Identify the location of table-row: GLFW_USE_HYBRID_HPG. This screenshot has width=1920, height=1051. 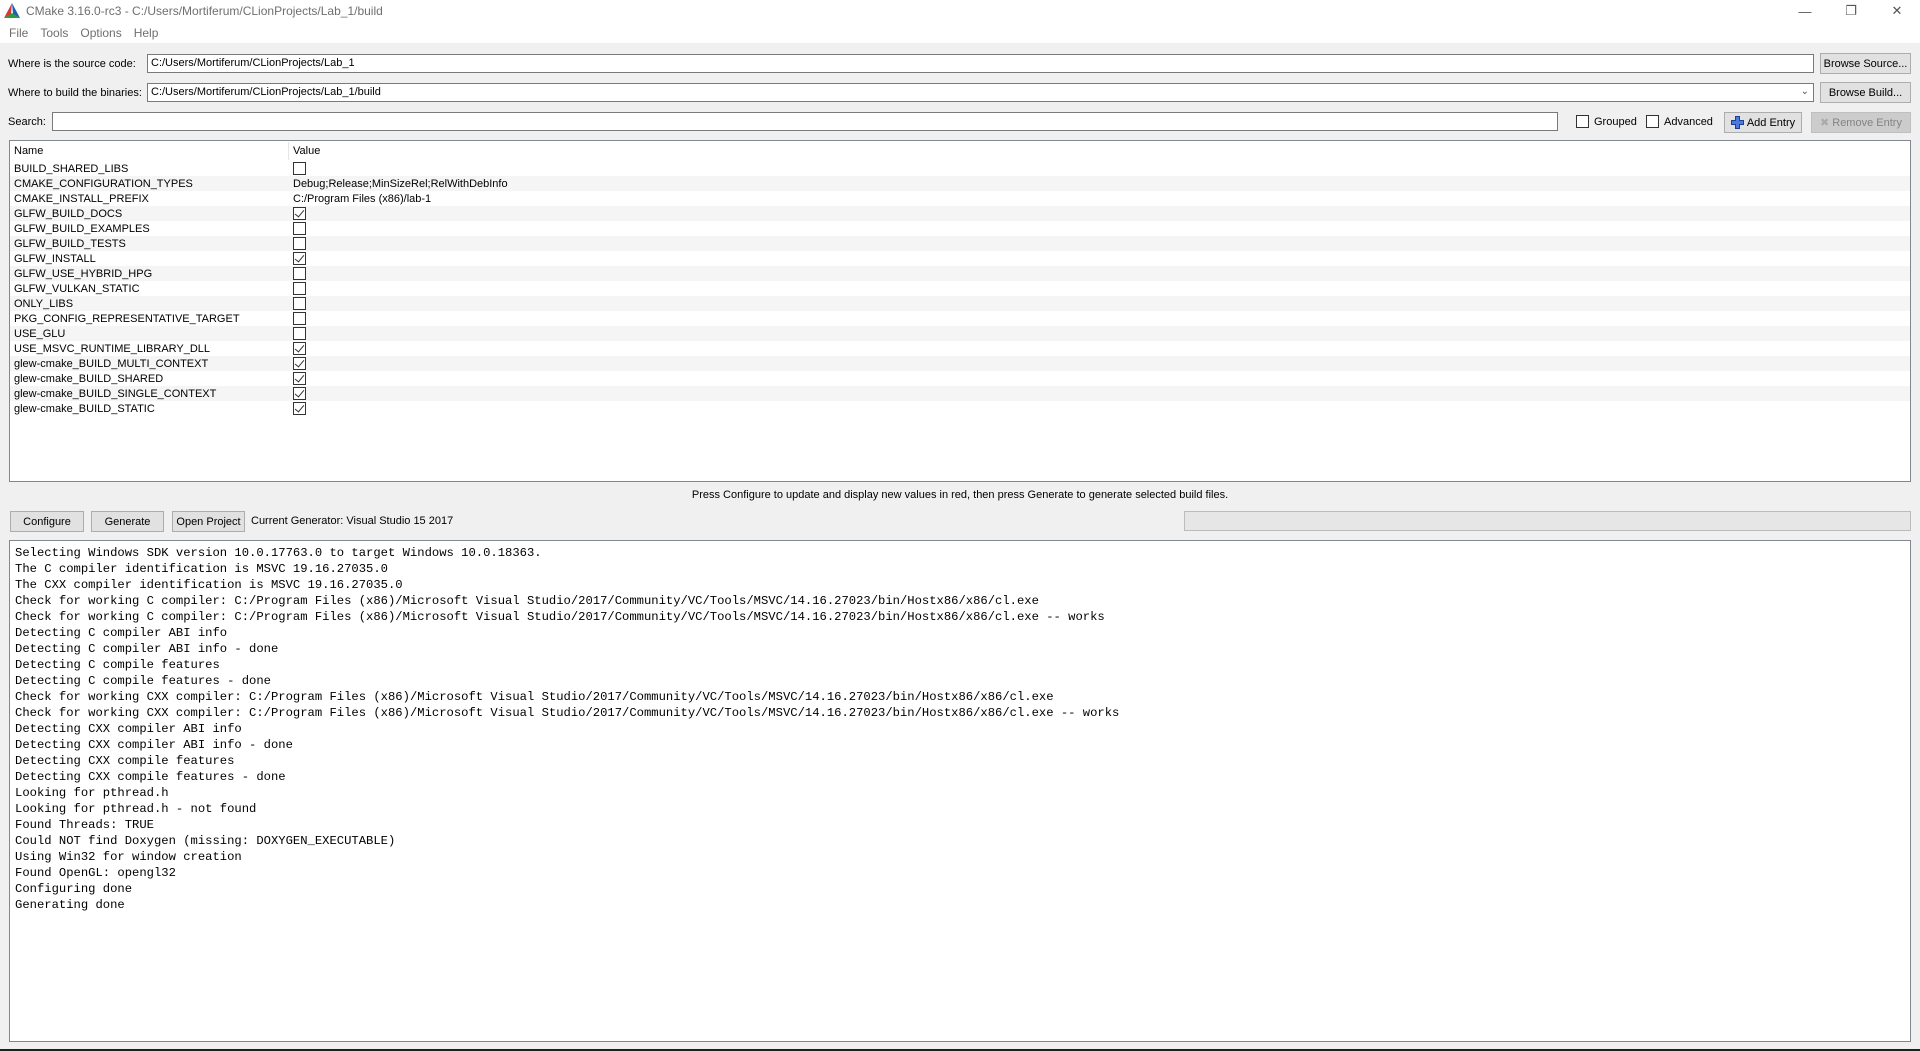
(960, 273).